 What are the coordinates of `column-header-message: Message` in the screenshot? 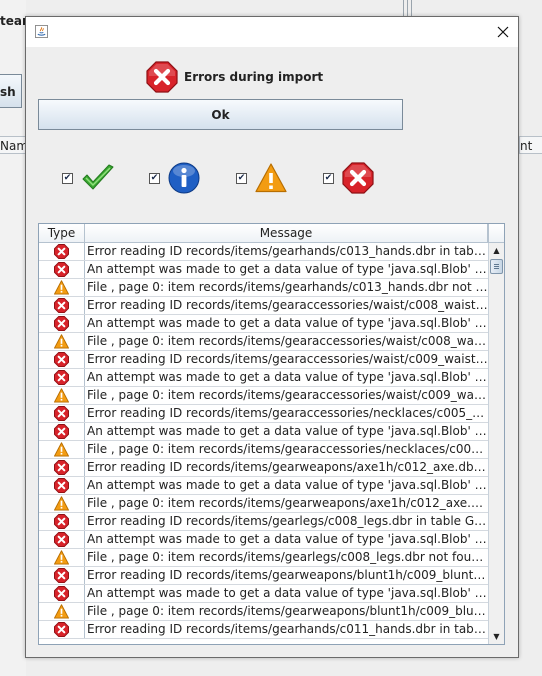 It's located at (286, 233).